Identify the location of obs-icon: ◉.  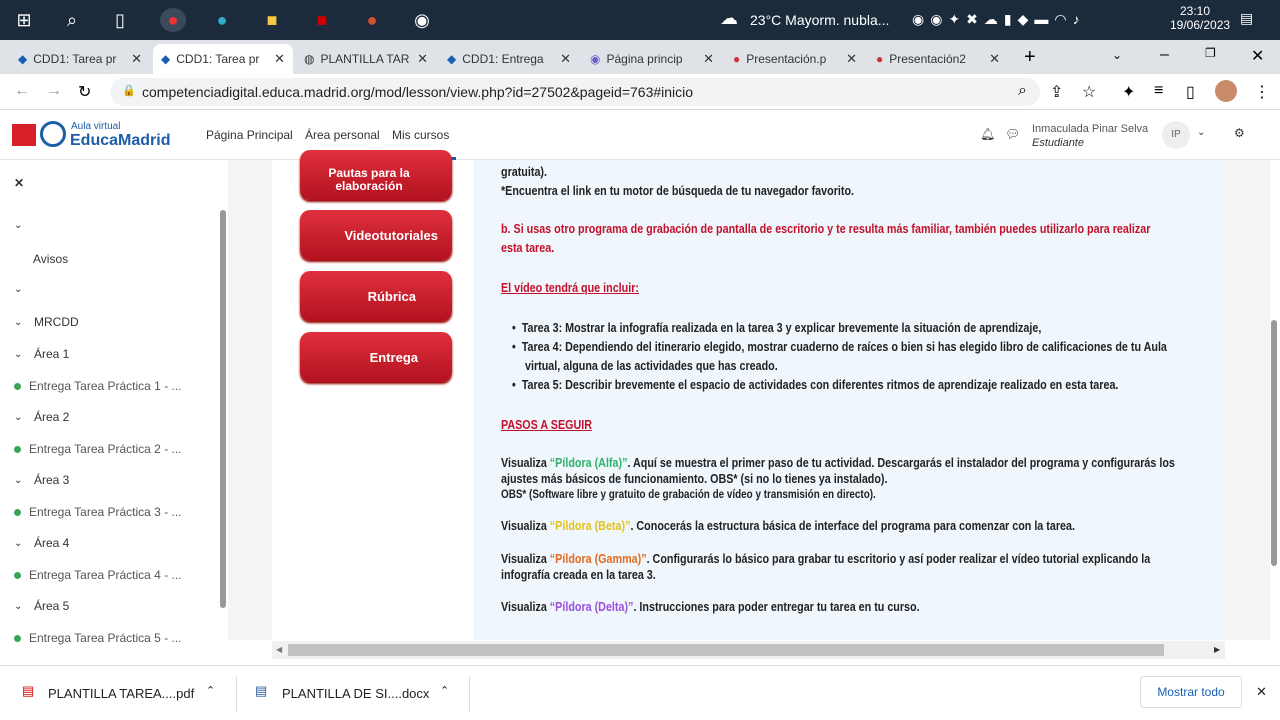
(422, 20).